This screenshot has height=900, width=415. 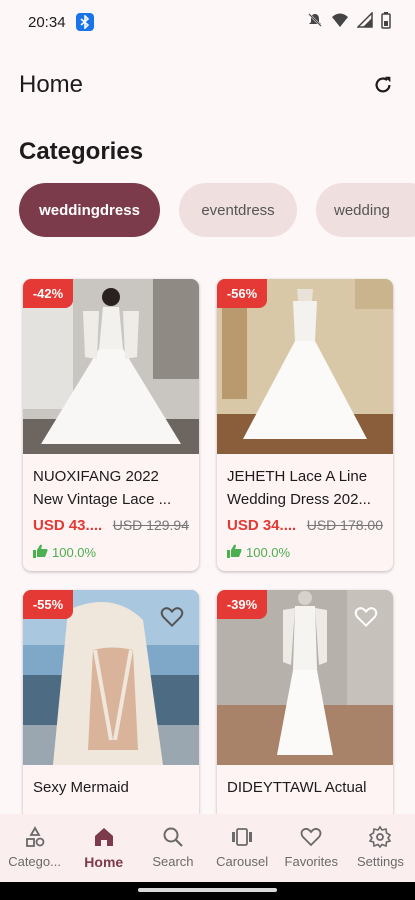 I want to click on product-name: DIDEYTTAWL Actual, so click(x=297, y=787).